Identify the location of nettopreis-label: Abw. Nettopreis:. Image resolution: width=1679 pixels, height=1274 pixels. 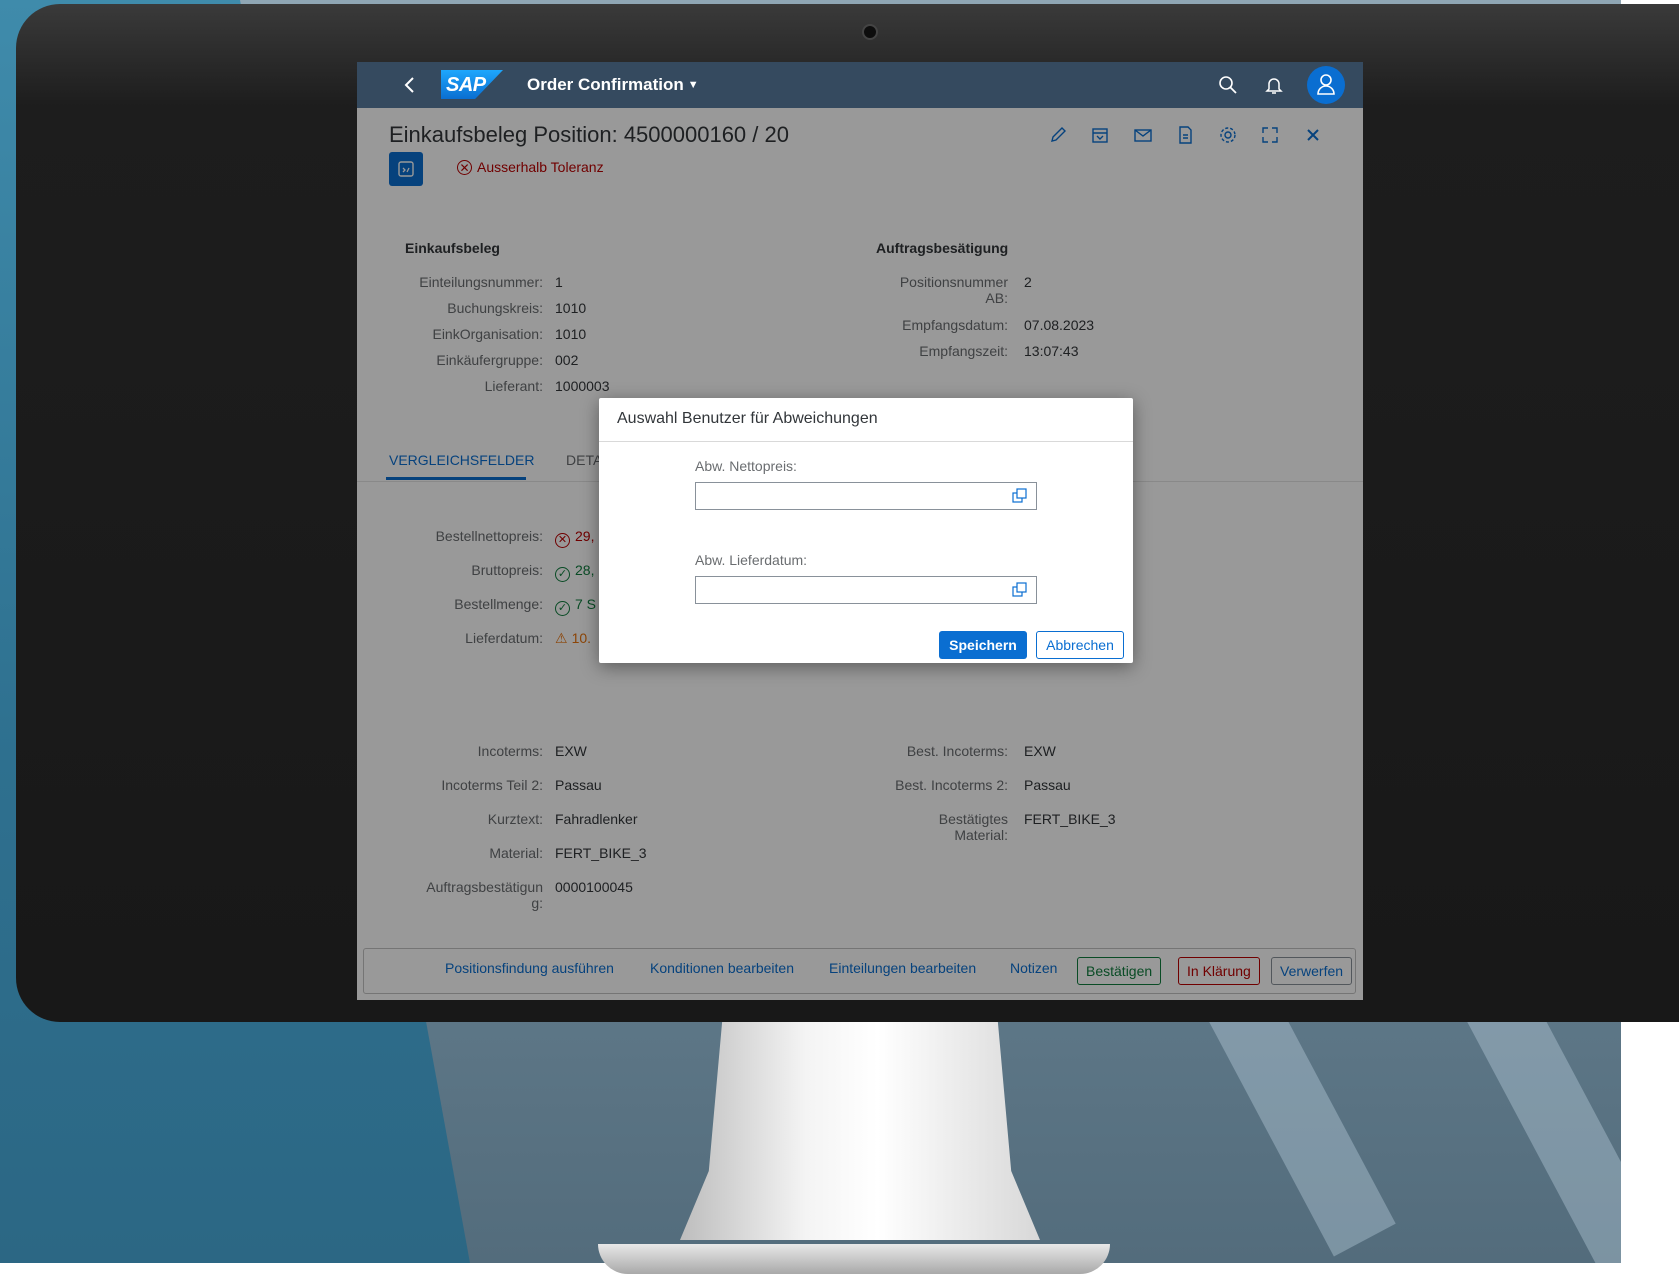
(746, 466).